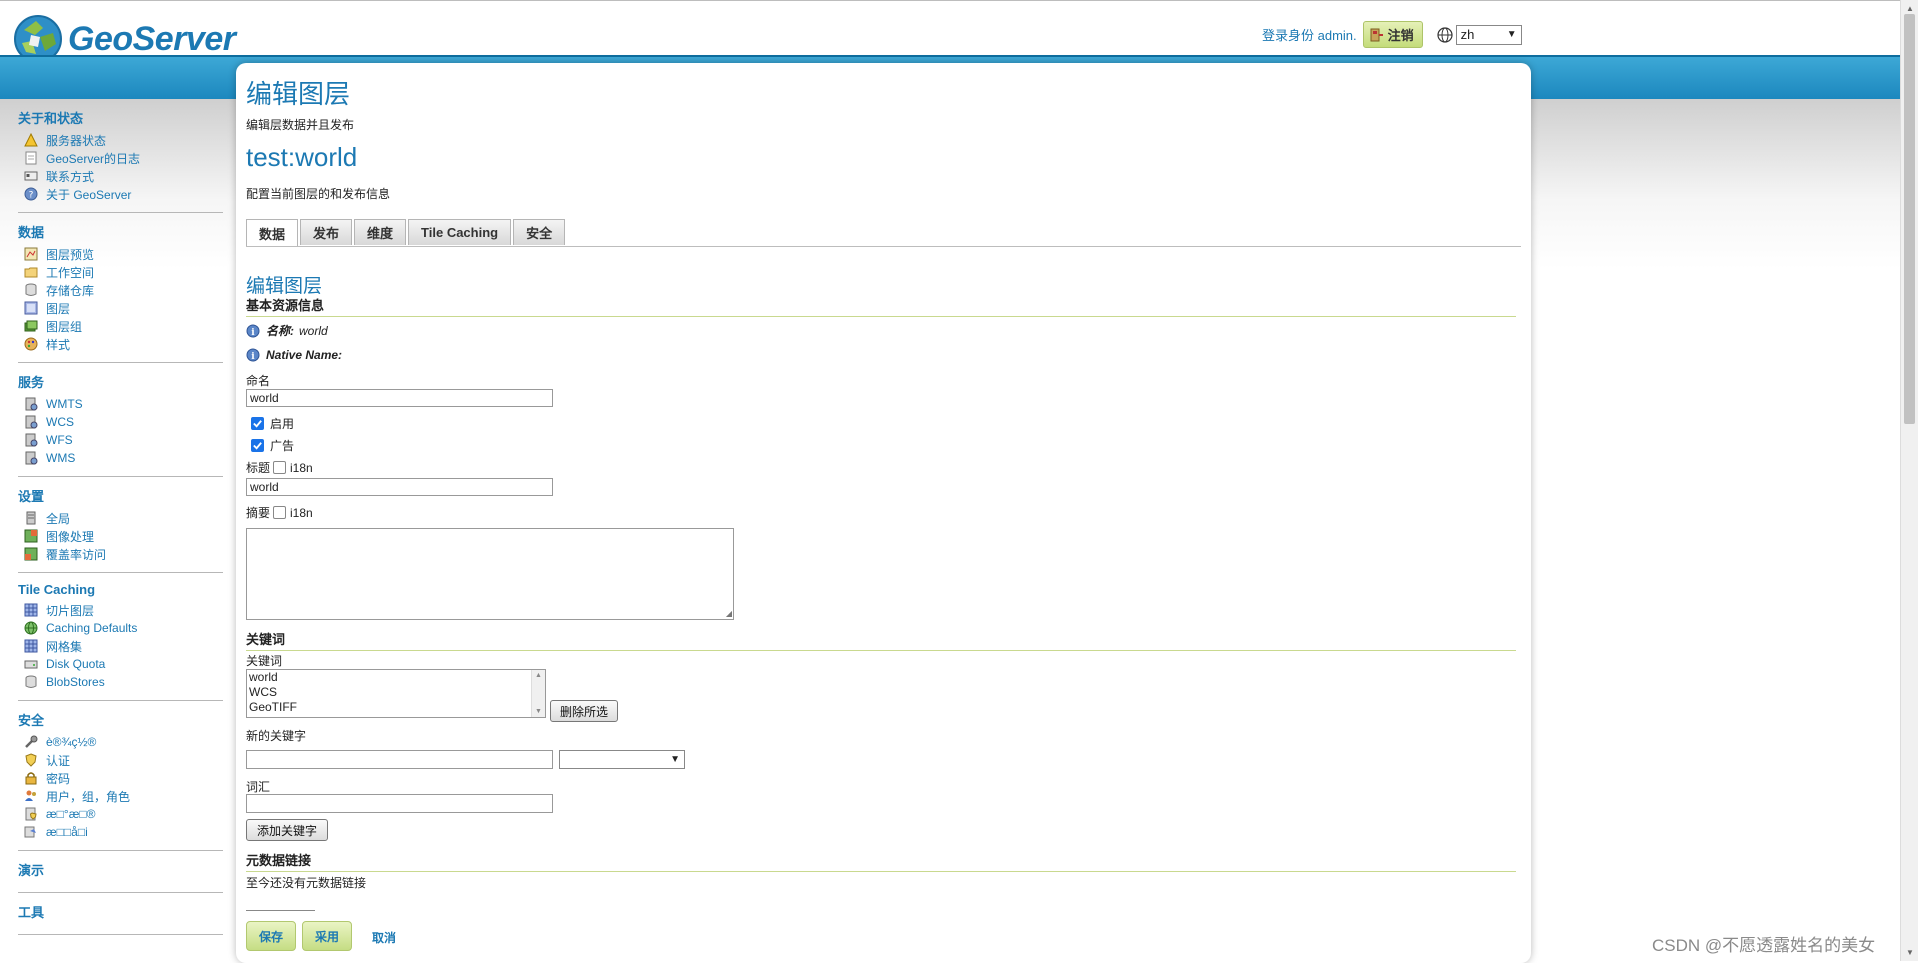 Image resolution: width=1918 pixels, height=963 pixels. Describe the element at coordinates (539, 232) in the screenshot. I see `tab-security: 安全` at that location.